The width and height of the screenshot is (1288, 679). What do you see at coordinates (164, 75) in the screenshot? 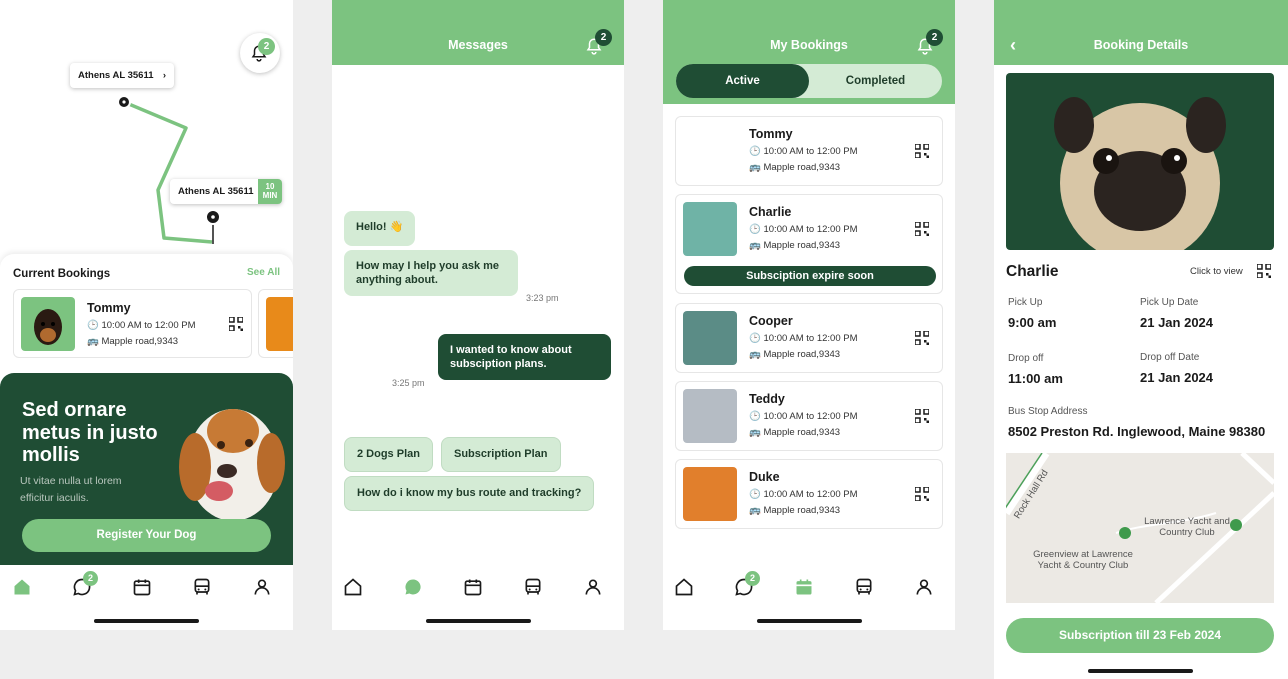
I see `chevron-right-icon: ›` at bounding box center [164, 75].